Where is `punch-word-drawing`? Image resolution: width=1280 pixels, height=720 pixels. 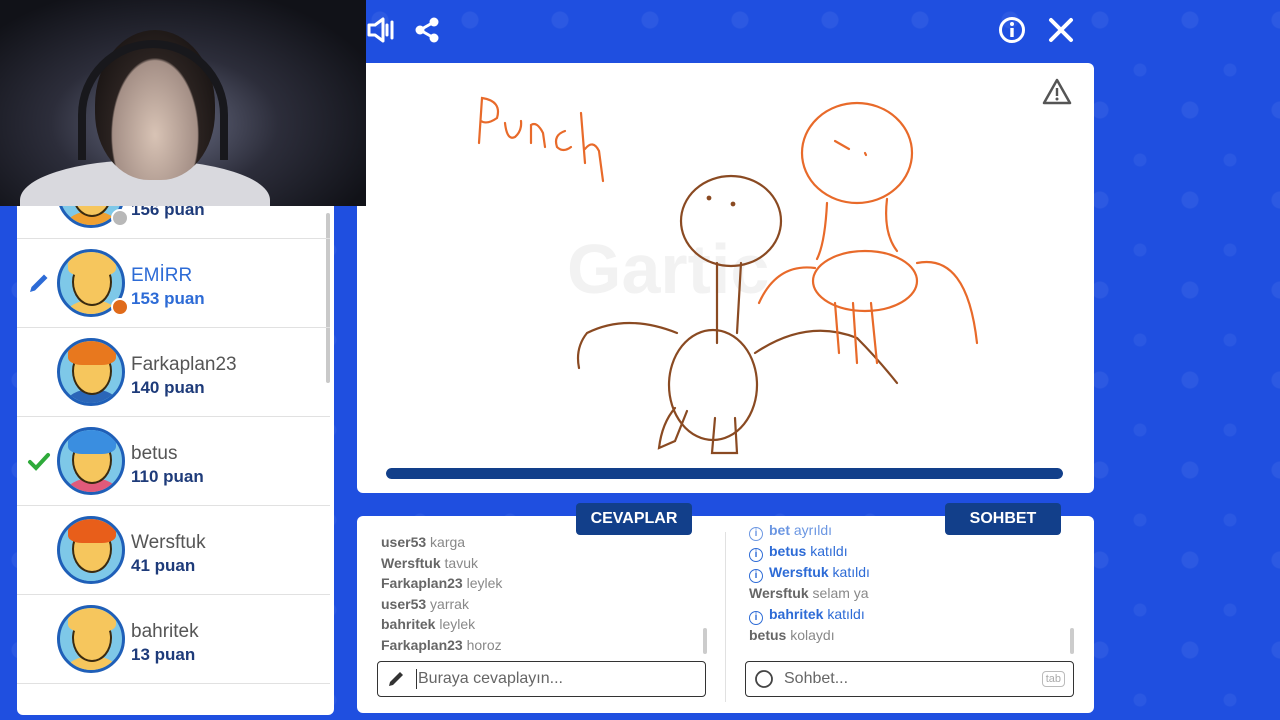
punch-word-drawing is located at coordinates (541, 139).